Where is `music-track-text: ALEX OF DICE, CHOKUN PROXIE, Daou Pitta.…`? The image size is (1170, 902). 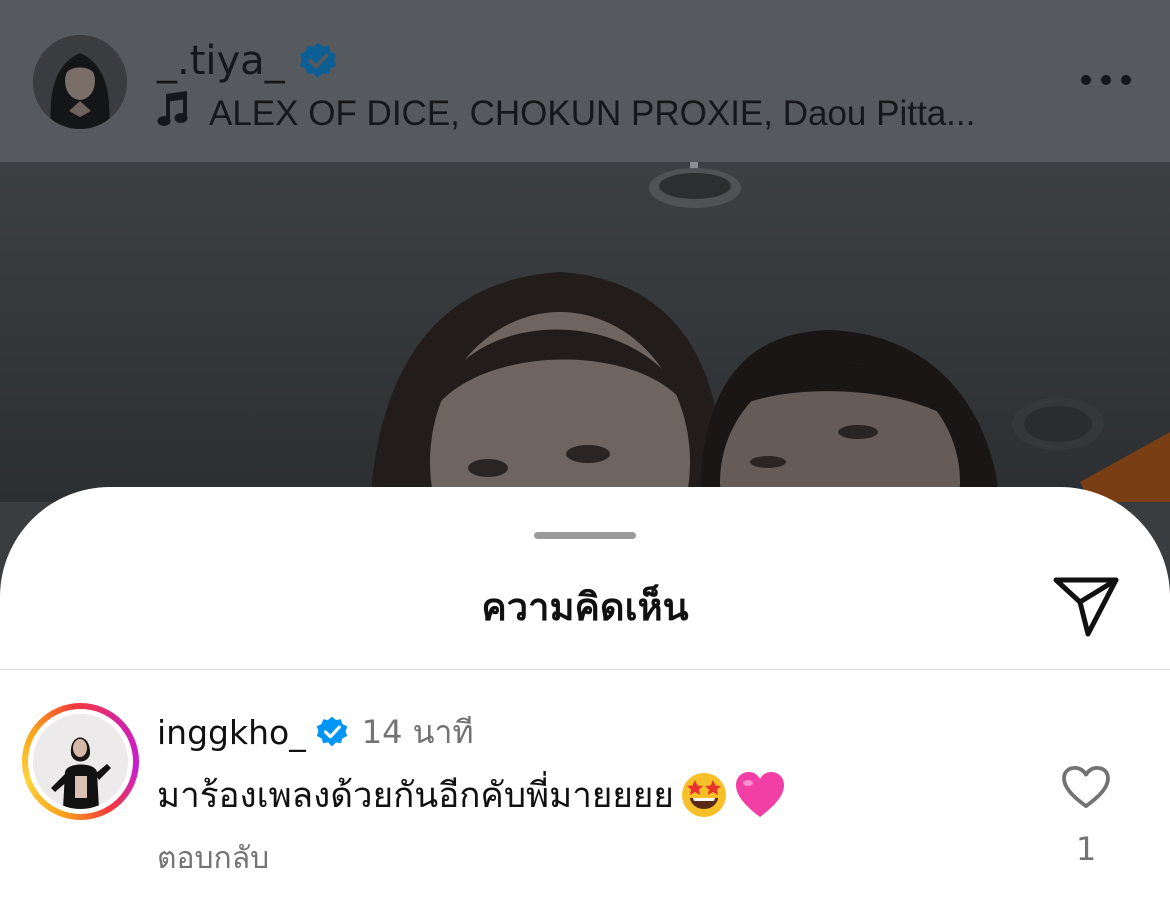
music-track-text: ALEX OF DICE, CHOKUN PROXIE, Daou Pitta.… is located at coordinates (592, 113).